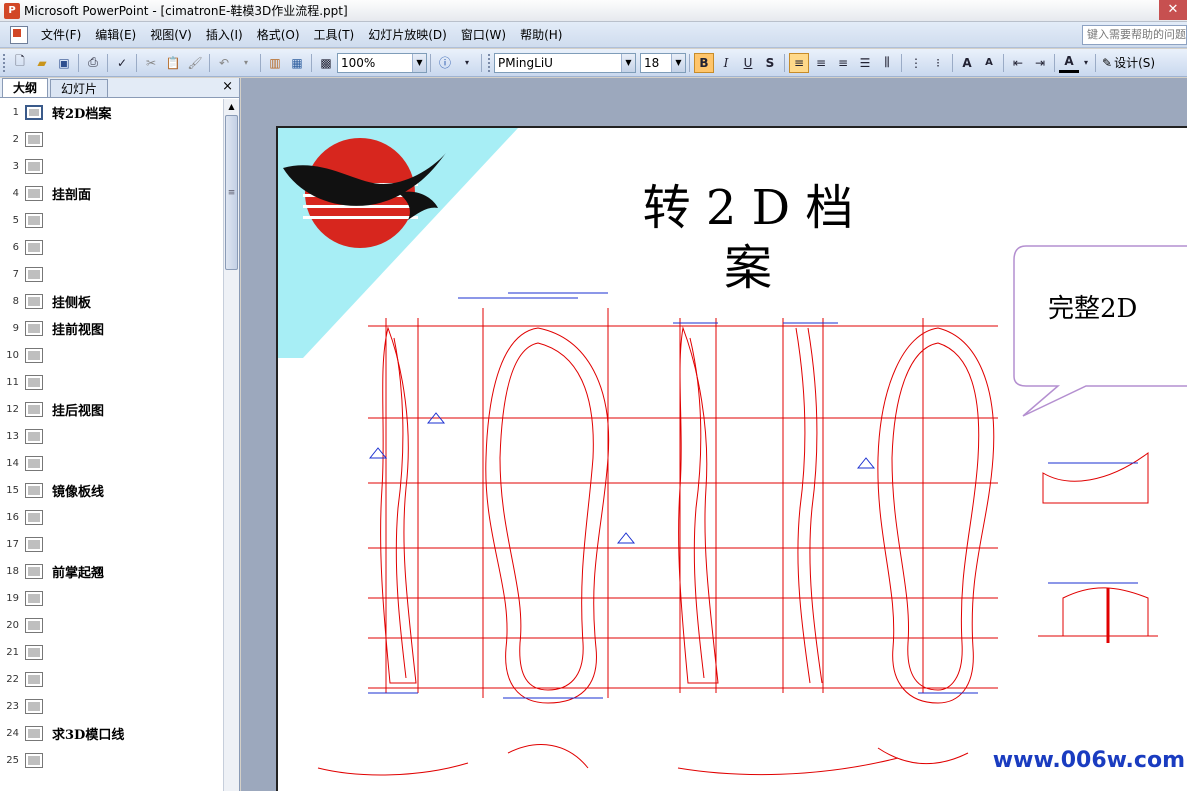  What do you see at coordinates (64, 63) in the screenshot?
I see `save-icon: ▣` at bounding box center [64, 63].